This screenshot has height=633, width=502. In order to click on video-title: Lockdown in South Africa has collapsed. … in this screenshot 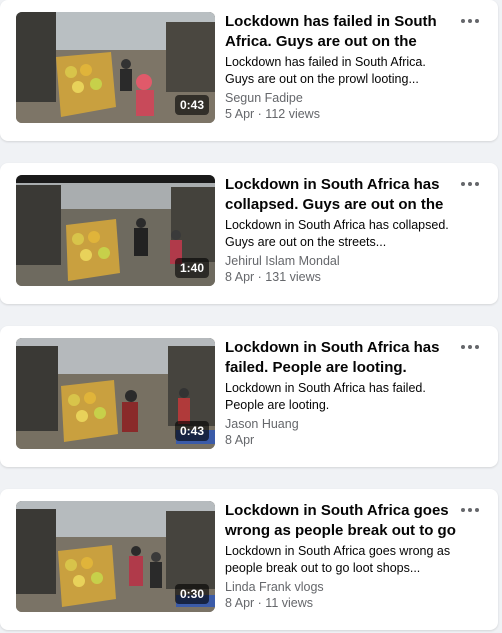, I will do `click(341, 195)`.